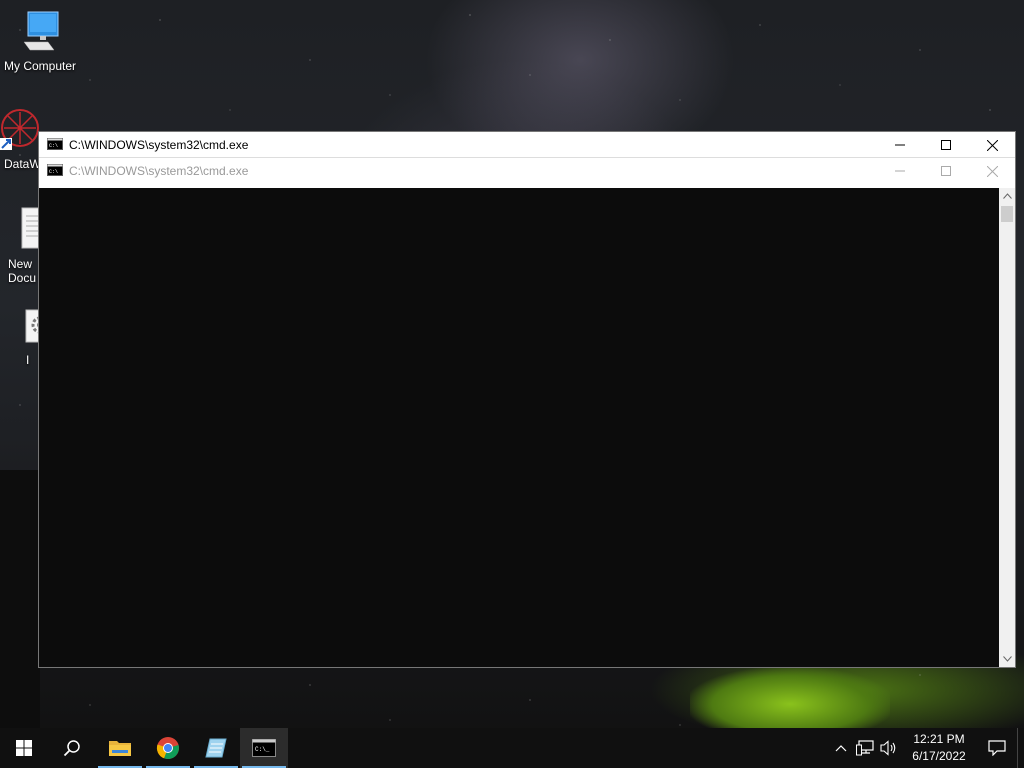 The height and width of the screenshot is (768, 1024). I want to click on chevron-down-icon, so click(1007, 659).